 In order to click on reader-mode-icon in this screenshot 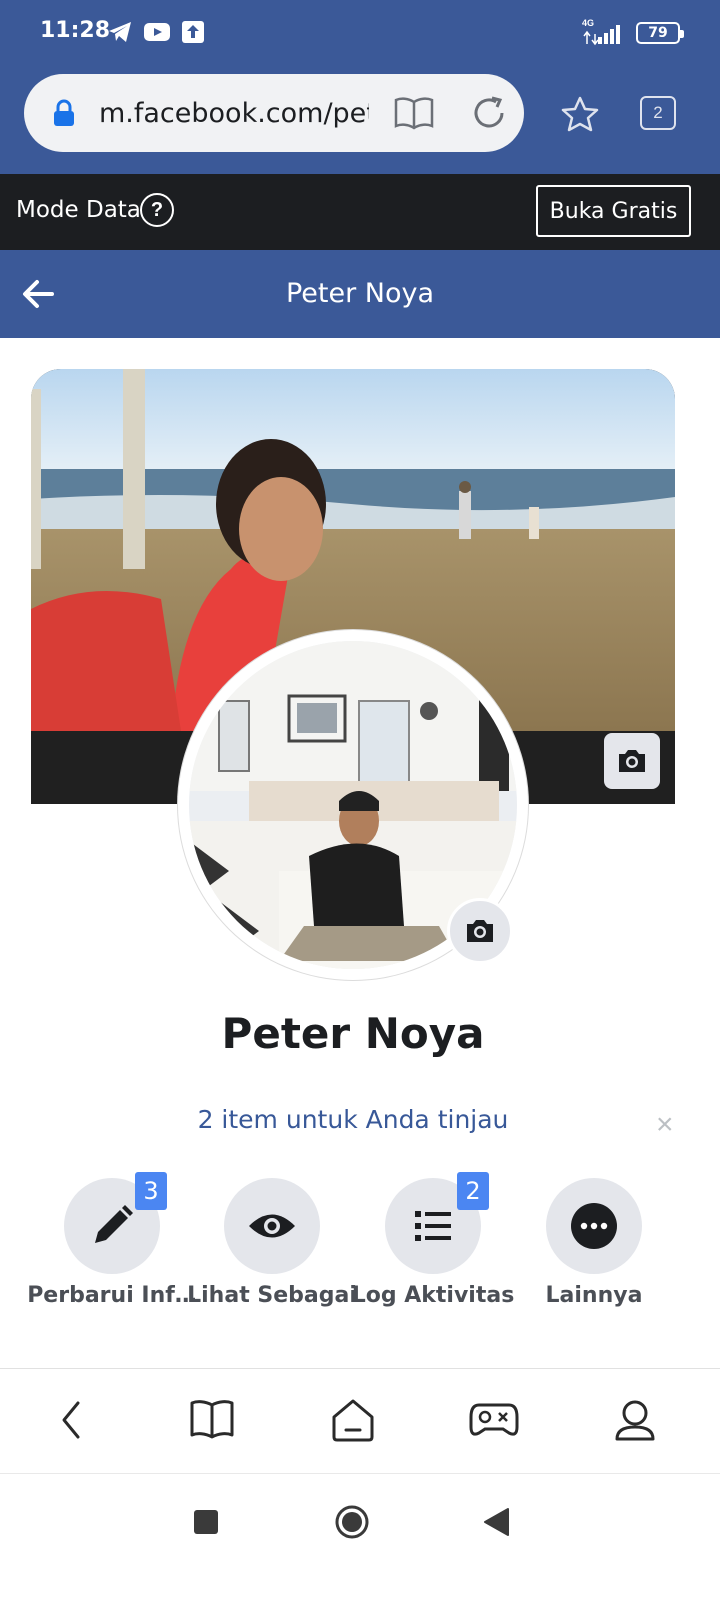, I will do `click(414, 113)`.